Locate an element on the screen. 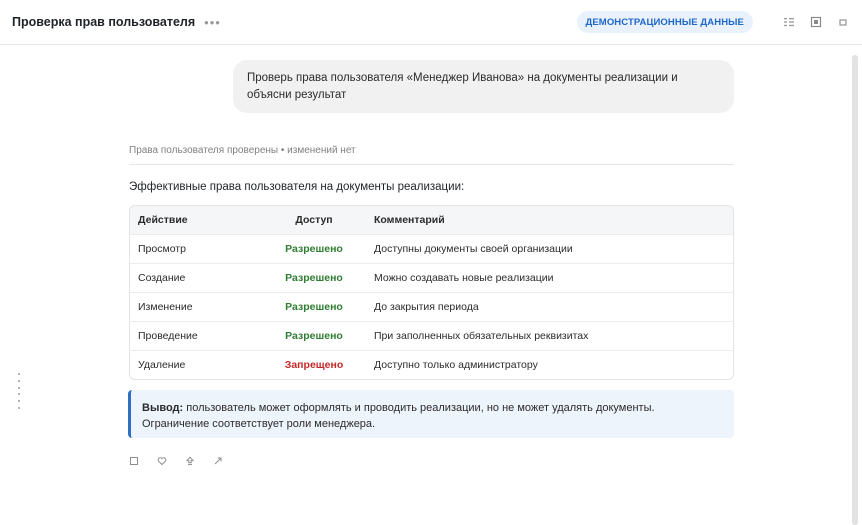 Image resolution: width=862 pixels, height=525 pixels. table-header-row: Действие Доступ Комментарий is located at coordinates (431, 220).